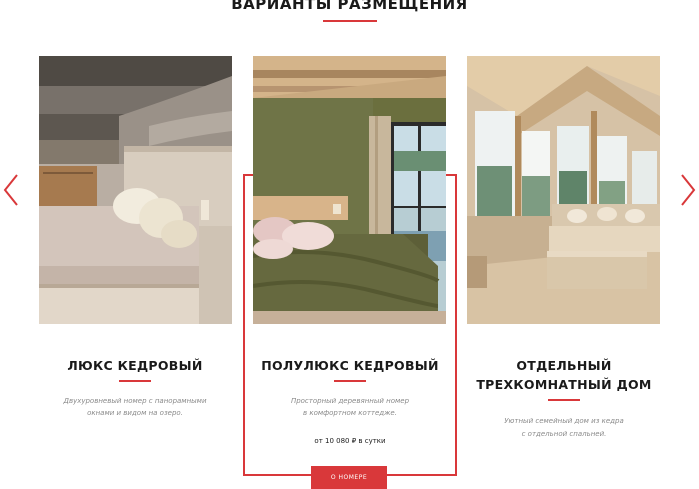 This screenshot has height=489, width=699. Describe the element at coordinates (564, 384) in the screenshot. I see `card-3-title-line2: ТРЕХКОМНАТНЫЙ ДОМ` at that location.